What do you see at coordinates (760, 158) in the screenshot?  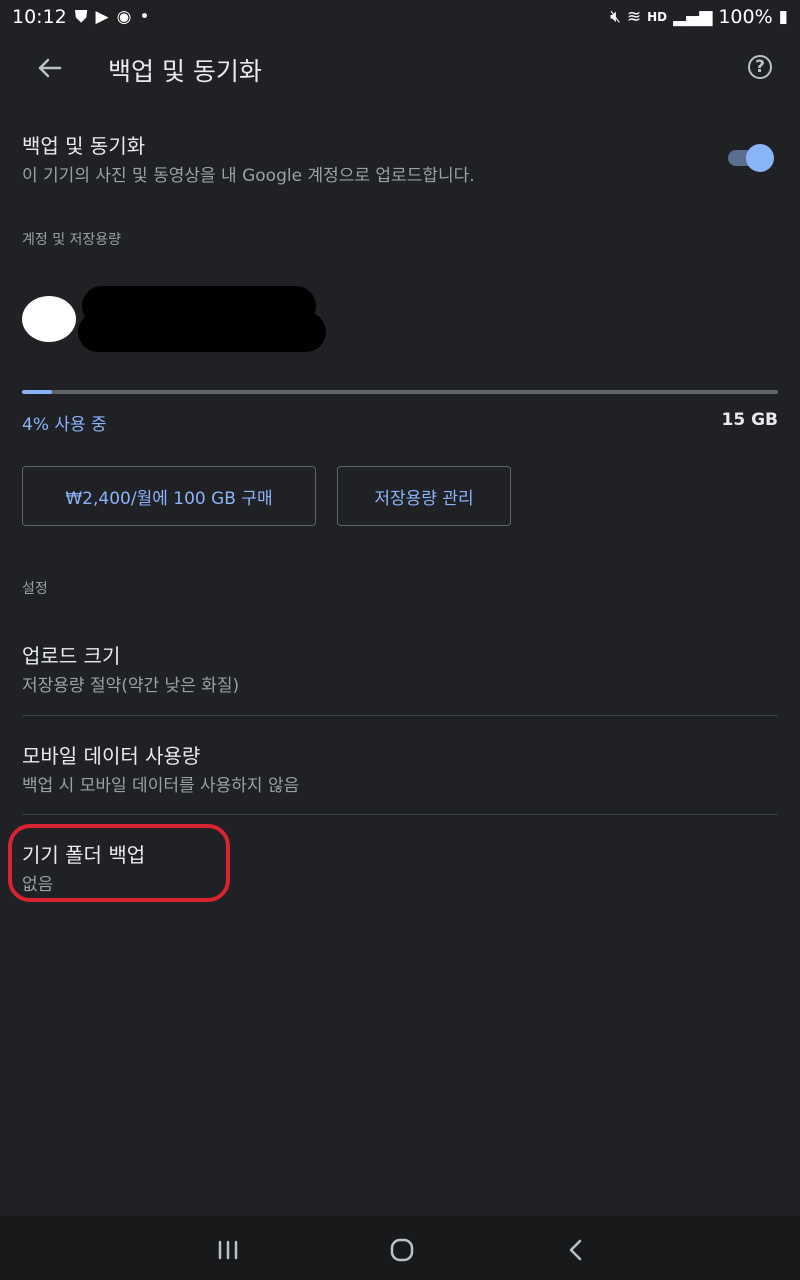 I see `toggle-thumb` at bounding box center [760, 158].